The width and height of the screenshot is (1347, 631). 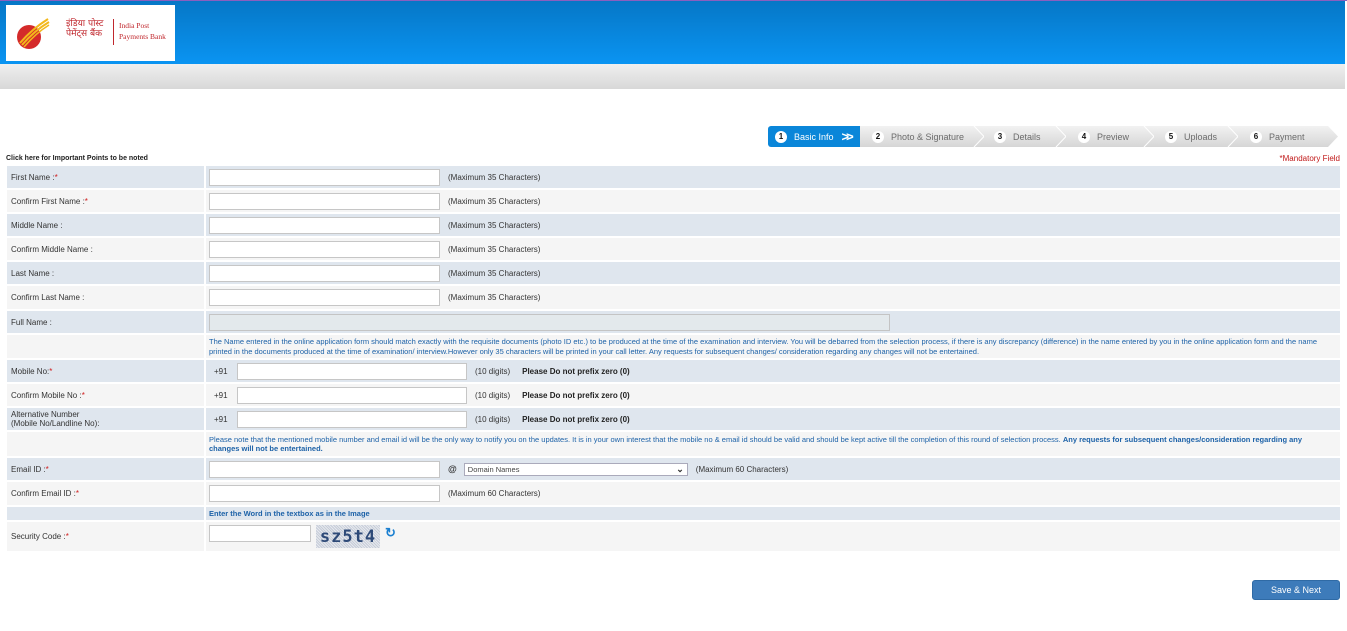 What do you see at coordinates (452, 469) in the screenshot?
I see `at-sign: @` at bounding box center [452, 469].